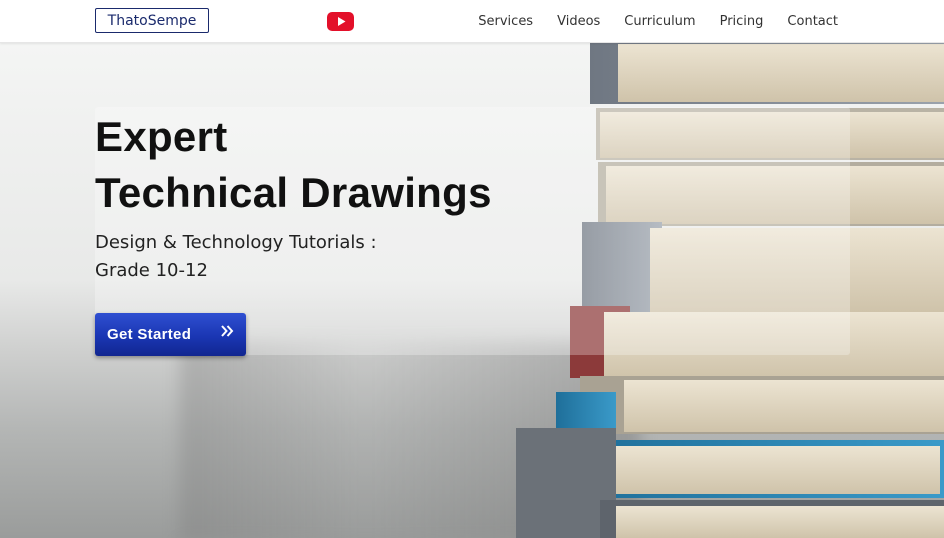  I want to click on get-started-button: Get Started, so click(170, 334).